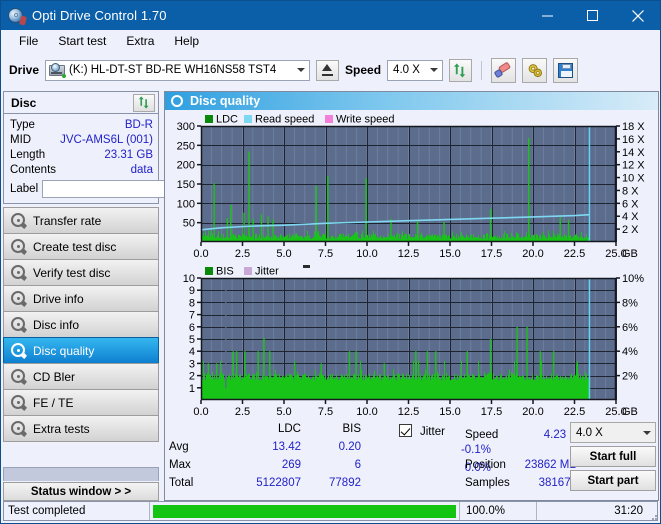 Image resolution: width=661 pixels, height=524 pixels. Describe the element at coordinates (81, 402) in the screenshot. I see `sidebar-item-fe-te: FE / TE` at that location.